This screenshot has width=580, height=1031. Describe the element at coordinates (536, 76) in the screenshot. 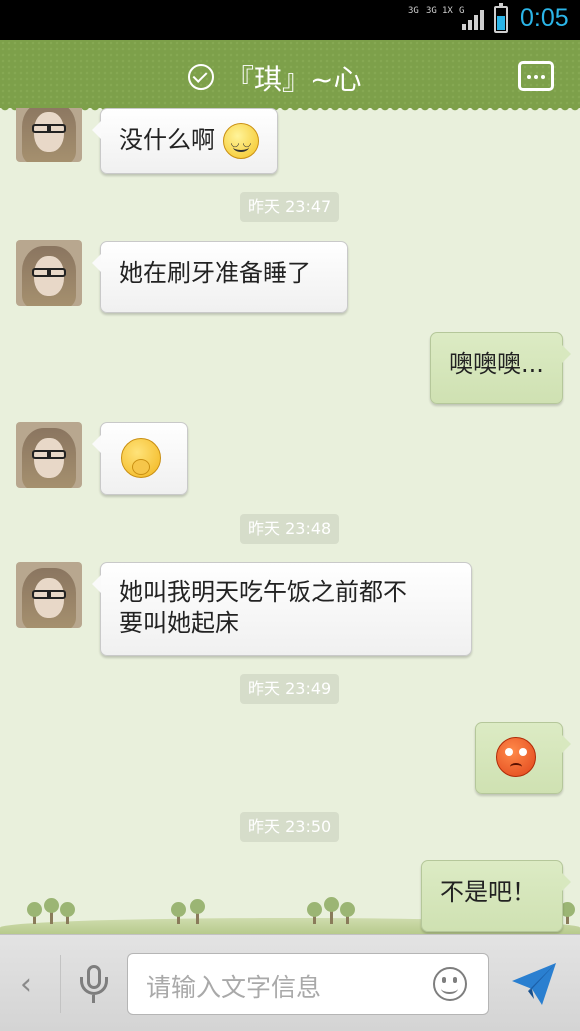

I see `more-options-button` at that location.